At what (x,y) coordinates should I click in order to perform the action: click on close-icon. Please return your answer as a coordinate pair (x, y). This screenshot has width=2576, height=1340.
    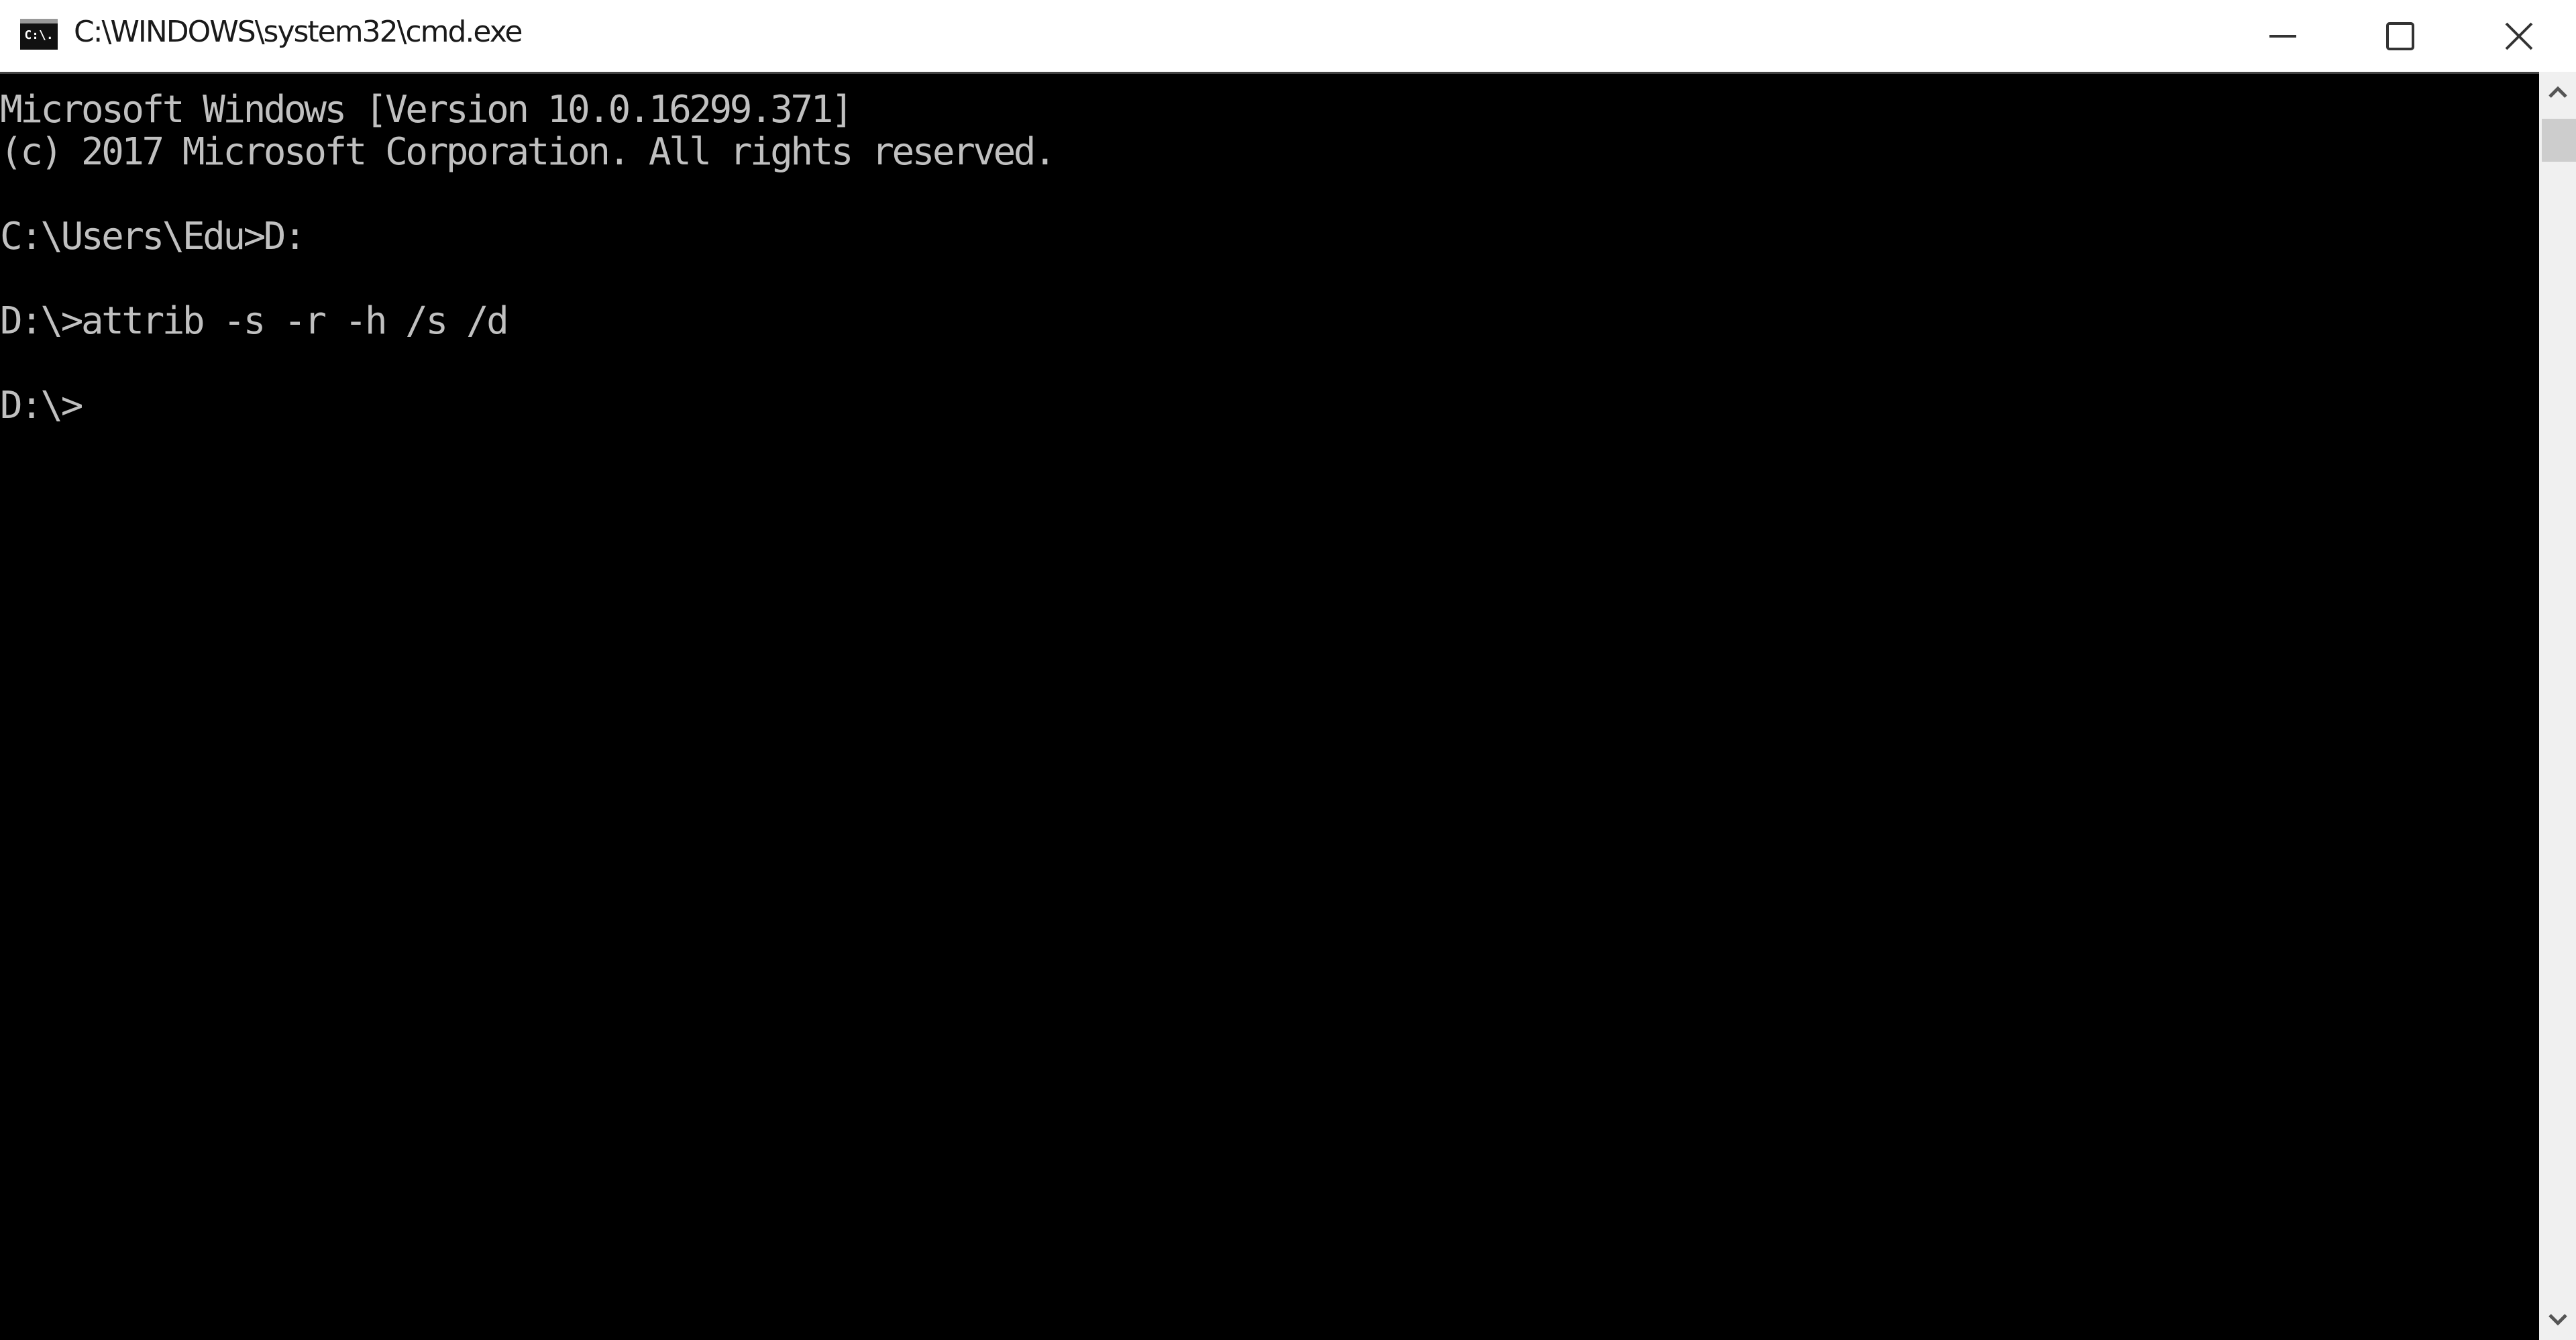
    Looking at the image, I should click on (2519, 36).